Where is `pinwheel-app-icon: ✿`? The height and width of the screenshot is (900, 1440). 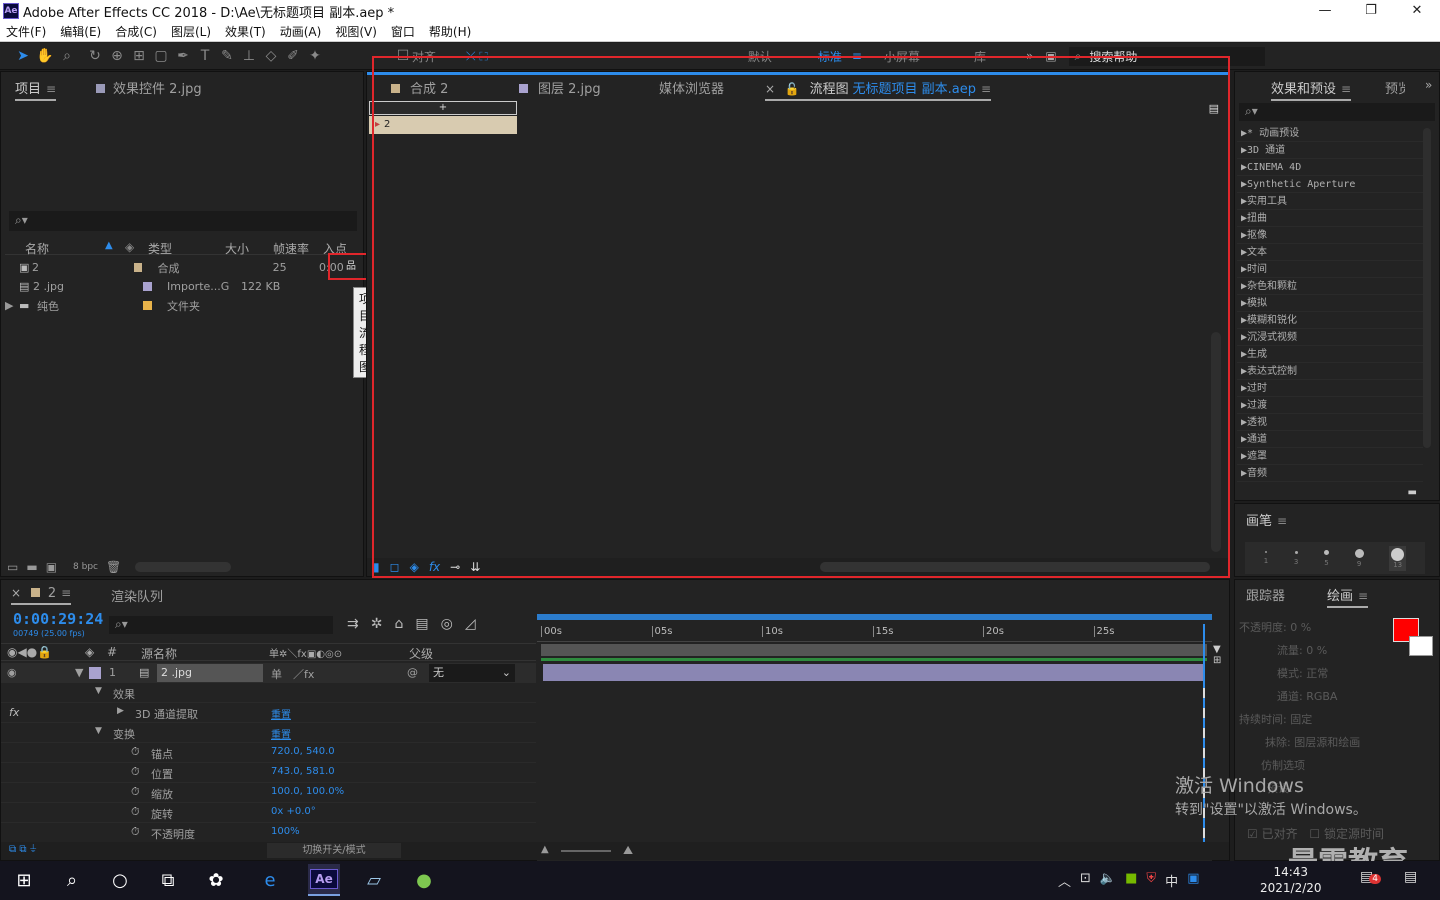 pinwheel-app-icon: ✿ is located at coordinates (216, 880).